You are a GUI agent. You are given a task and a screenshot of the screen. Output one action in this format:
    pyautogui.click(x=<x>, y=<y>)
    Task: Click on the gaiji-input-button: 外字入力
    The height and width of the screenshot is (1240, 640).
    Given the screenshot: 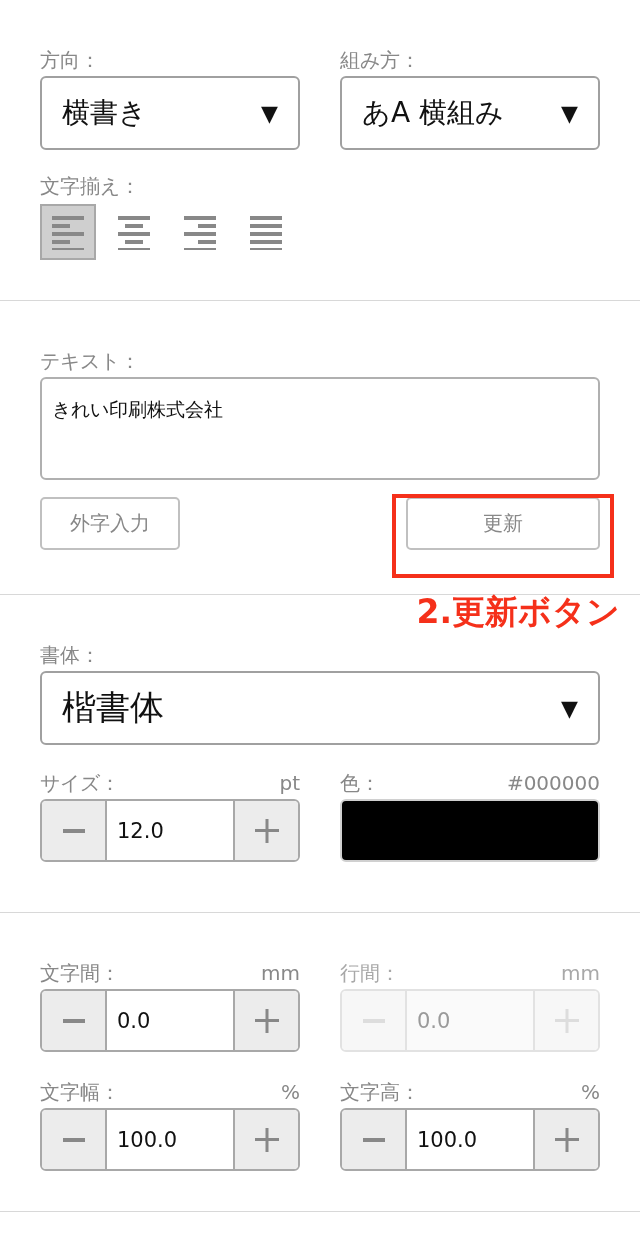 What is the action you would take?
    pyautogui.click(x=110, y=523)
    